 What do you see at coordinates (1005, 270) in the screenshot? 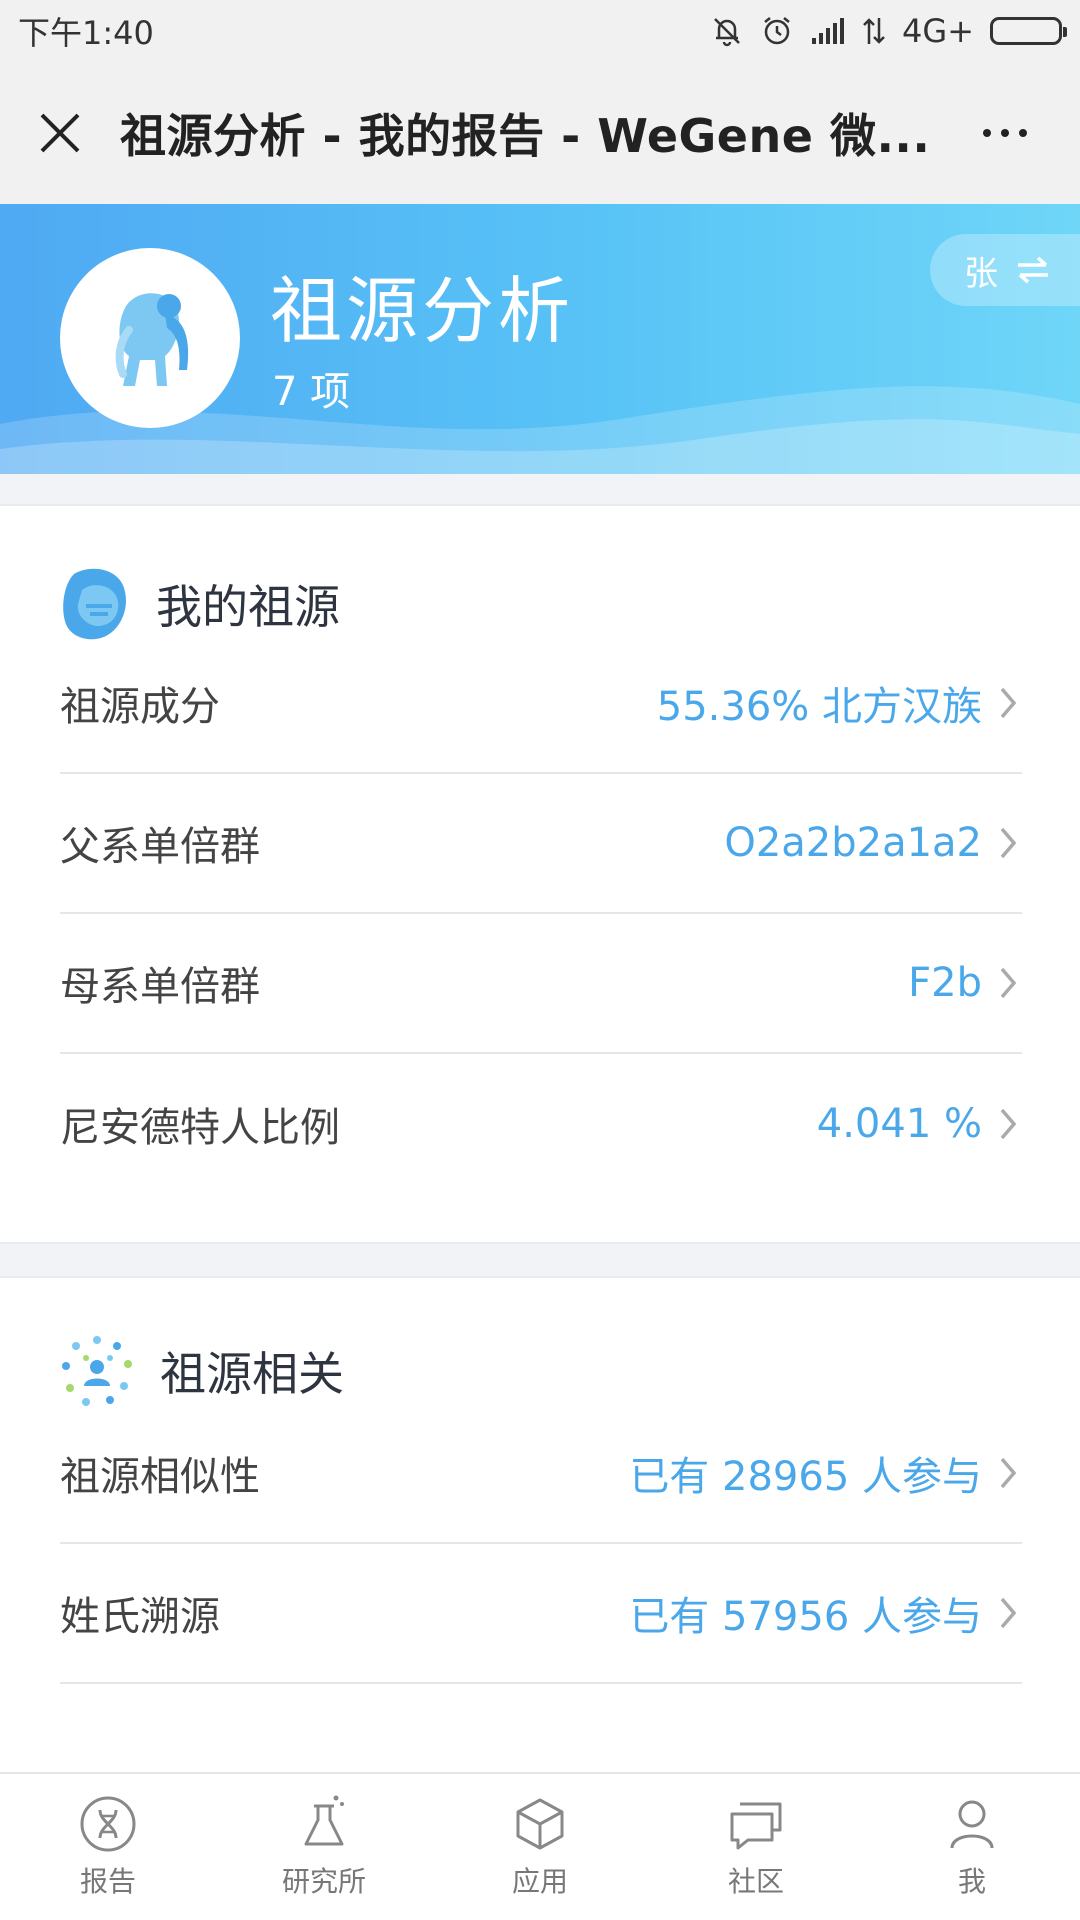
I see `switch-profile-button: 张` at bounding box center [1005, 270].